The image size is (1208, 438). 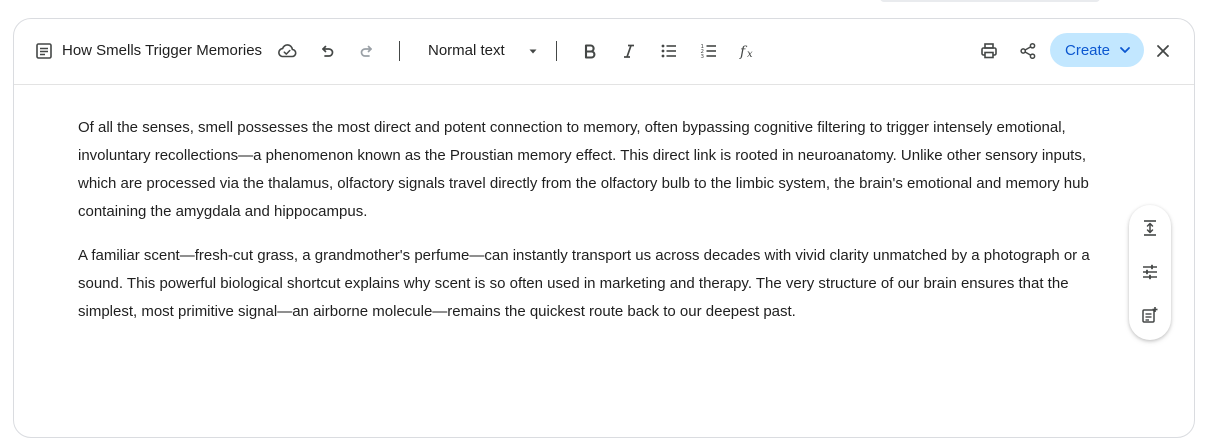 What do you see at coordinates (367, 51) in the screenshot?
I see `redo-icon` at bounding box center [367, 51].